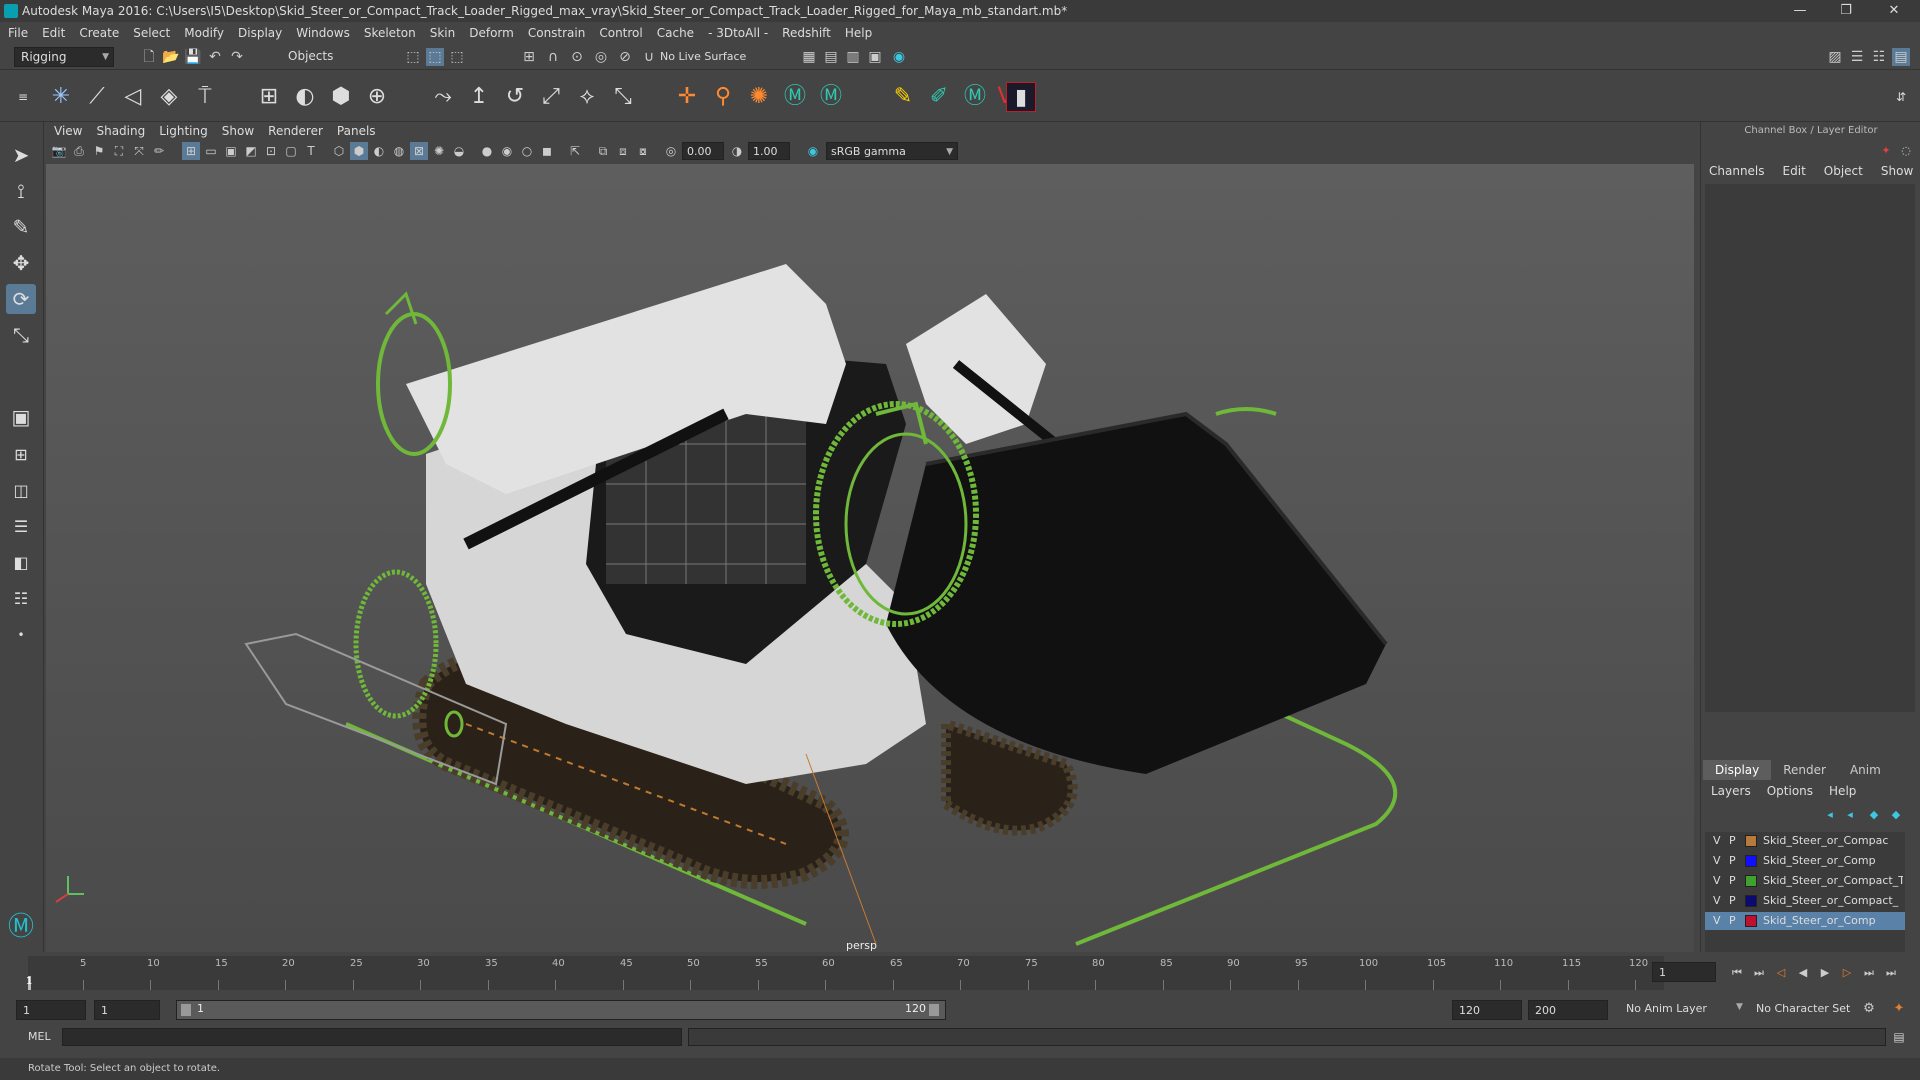 The height and width of the screenshot is (1080, 1920). Describe the element at coordinates (703, 151) in the screenshot. I see `exposure-field: 0.00` at that location.